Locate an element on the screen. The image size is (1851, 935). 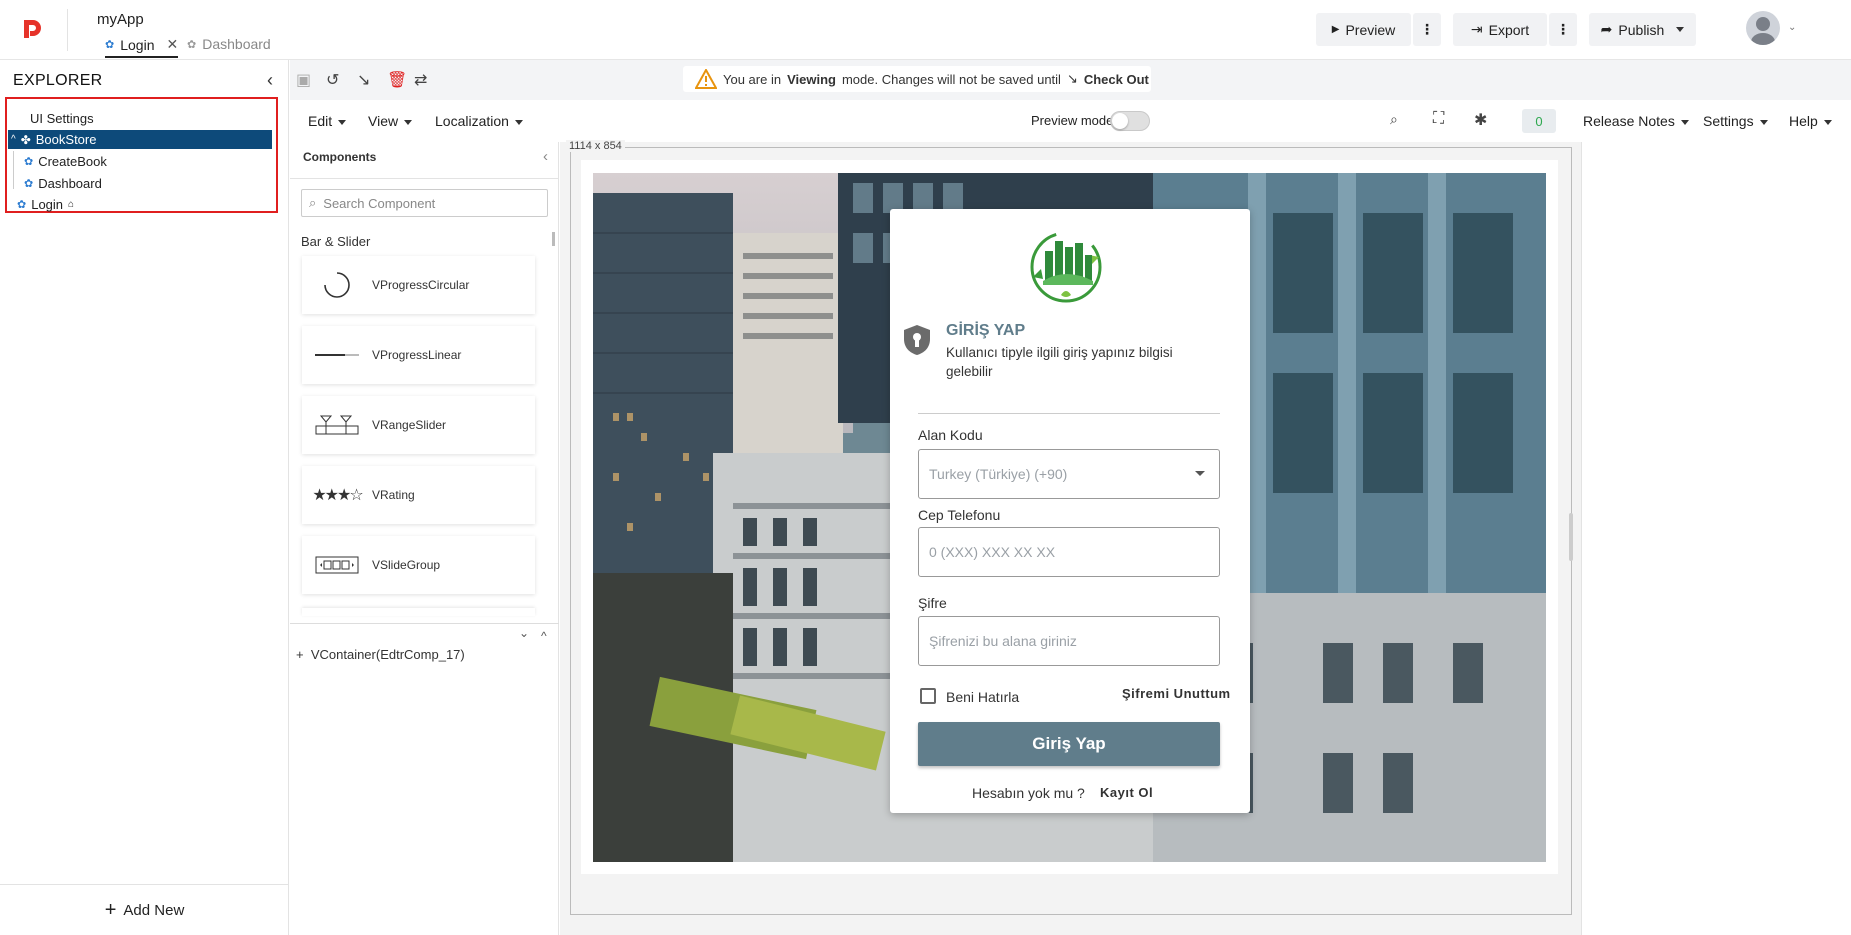
search-input: ⌕ Search Component is located at coordinates (424, 203).